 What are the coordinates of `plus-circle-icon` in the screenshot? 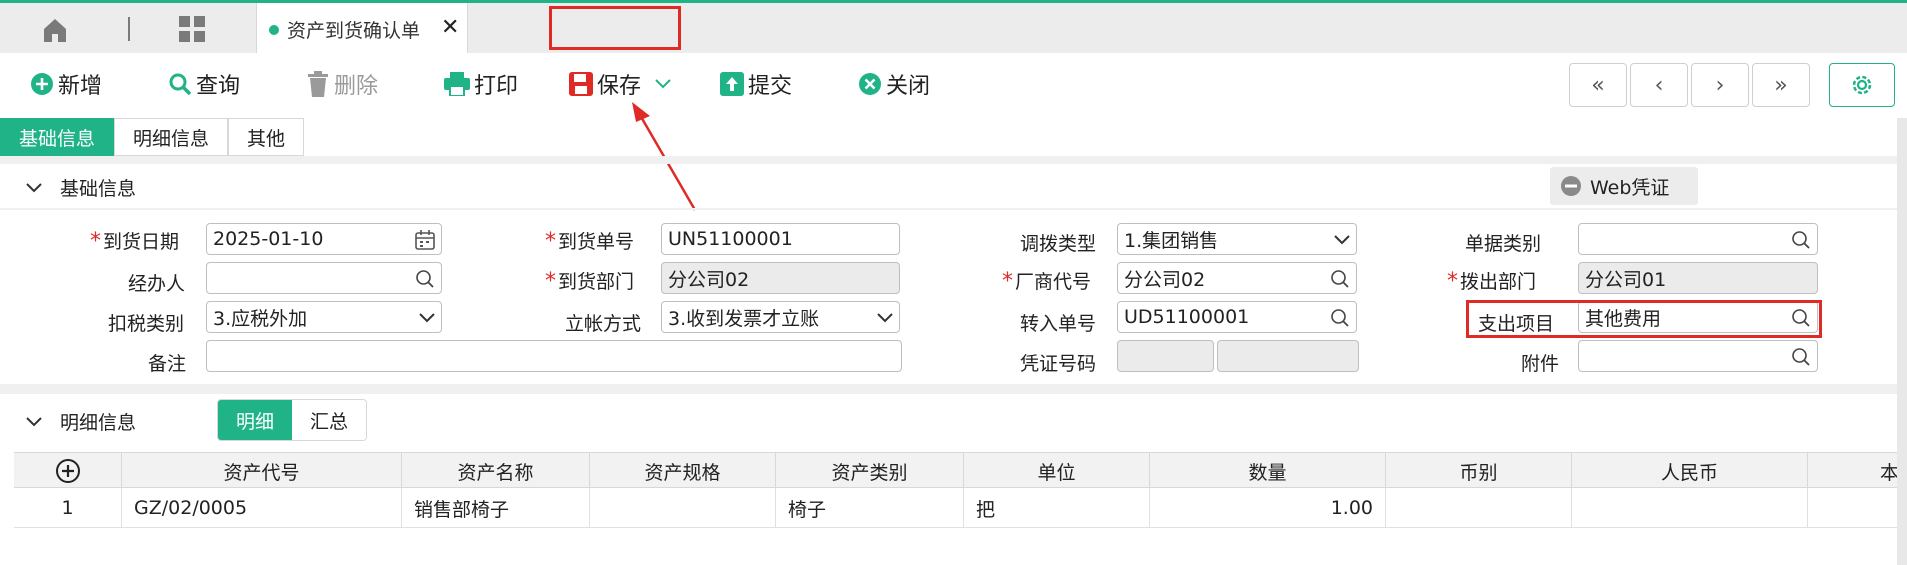 It's located at (67, 471).